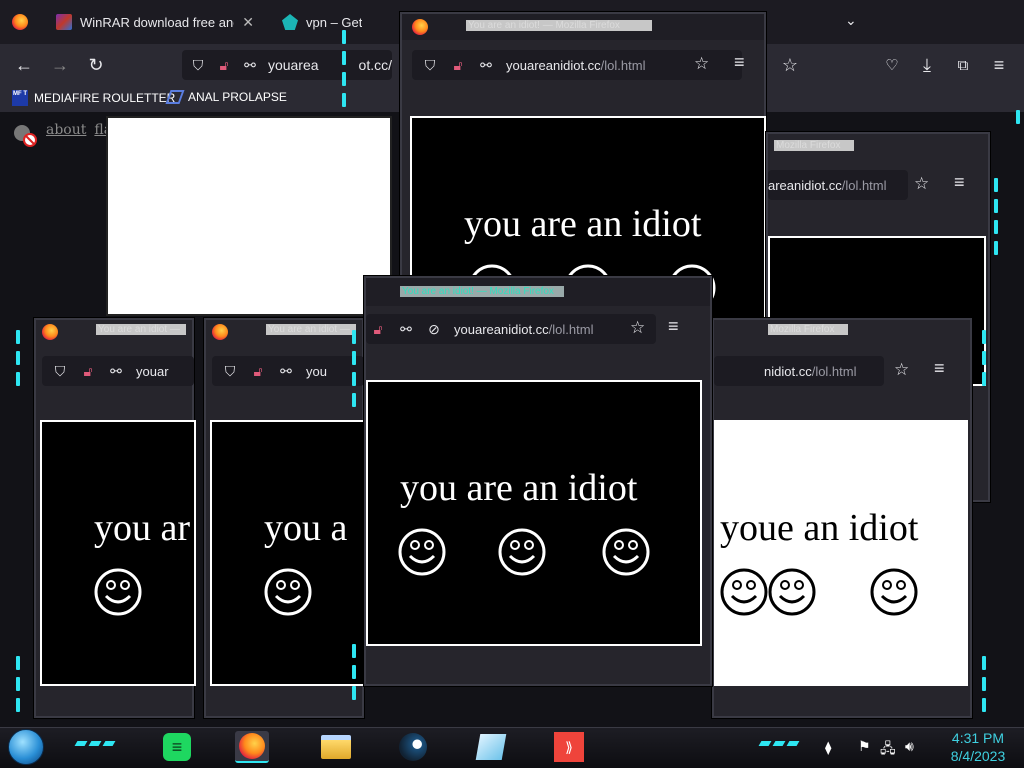 This screenshot has height=768, width=1024. Describe the element at coordinates (96, 65) in the screenshot. I see `reload-icon: ↻` at that location.